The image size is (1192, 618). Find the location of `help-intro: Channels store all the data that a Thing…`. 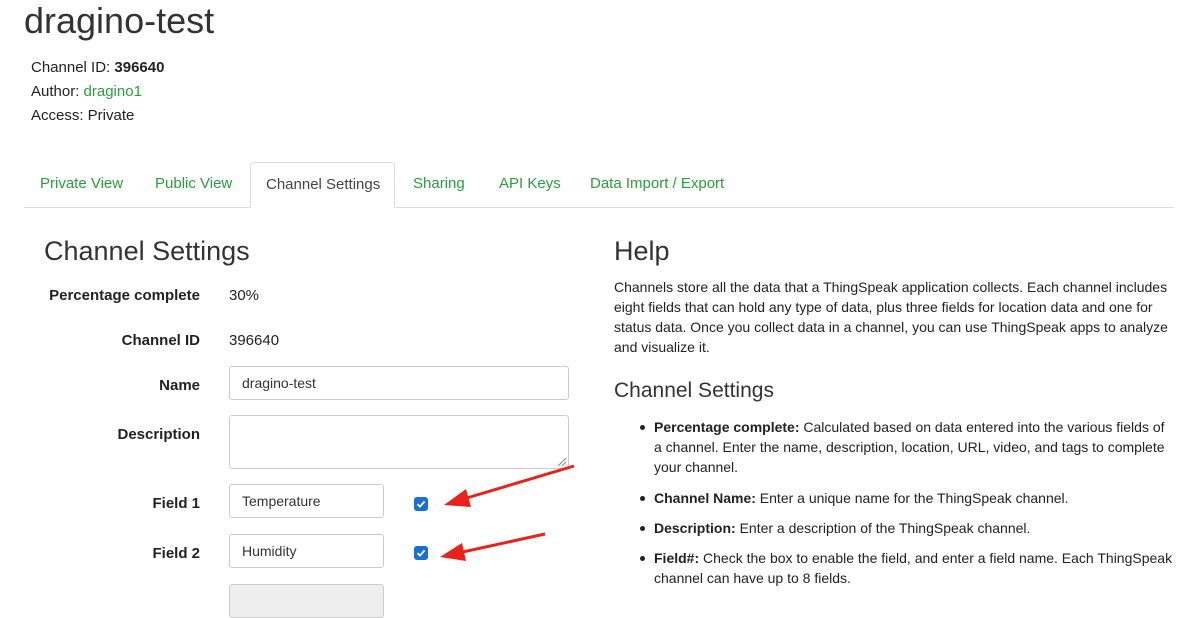

help-intro: Channels store all the data that a Thing… is located at coordinates (891, 317).